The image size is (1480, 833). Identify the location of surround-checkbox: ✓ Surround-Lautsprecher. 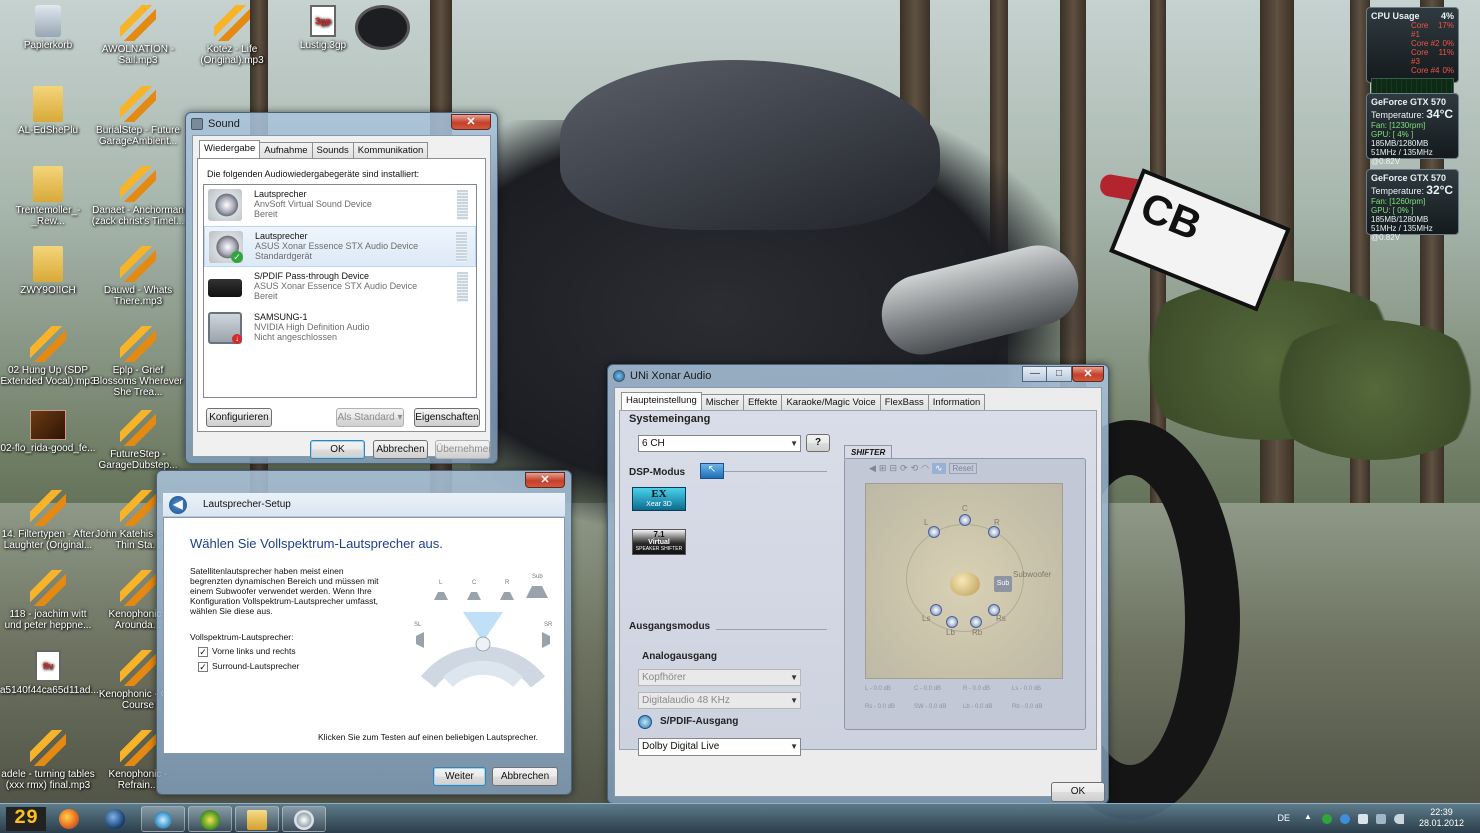
(248, 666).